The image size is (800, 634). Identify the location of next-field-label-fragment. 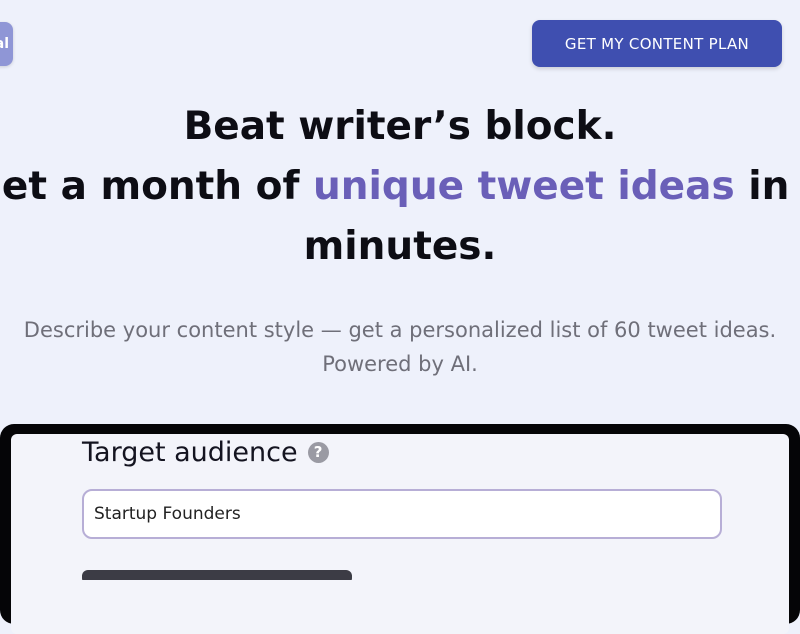
(217, 575).